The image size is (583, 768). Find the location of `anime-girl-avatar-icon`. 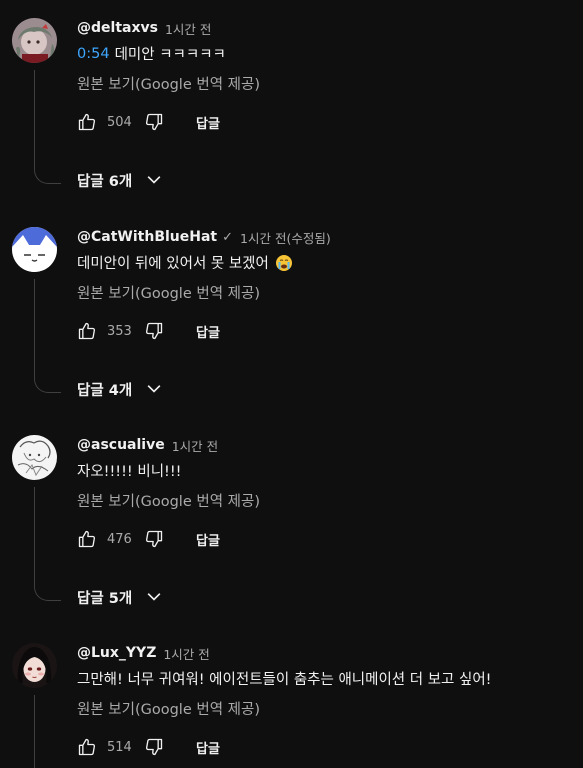

anime-girl-avatar-icon is located at coordinates (34, 40).